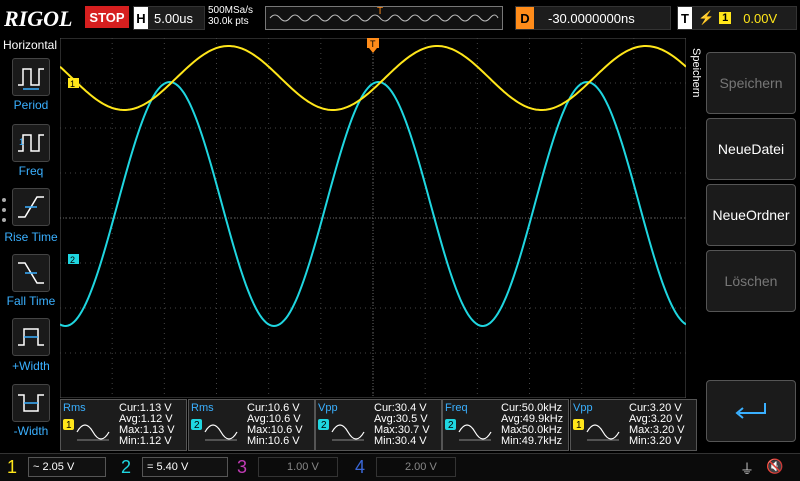  What do you see at coordinates (30, 45) in the screenshot?
I see `left-menu-title: Horizontal` at bounding box center [30, 45].